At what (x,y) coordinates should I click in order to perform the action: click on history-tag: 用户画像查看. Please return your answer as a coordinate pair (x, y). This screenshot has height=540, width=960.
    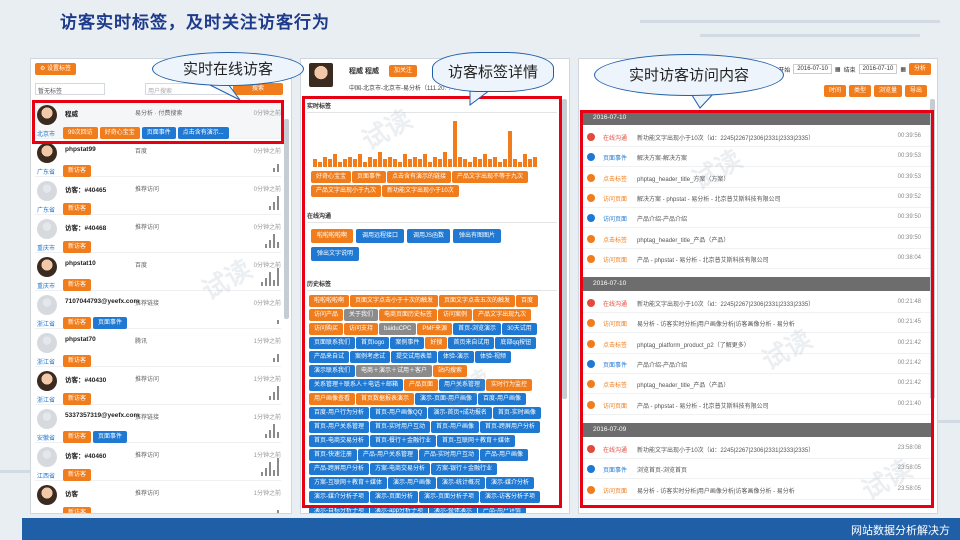
    Looking at the image, I should click on (332, 399).